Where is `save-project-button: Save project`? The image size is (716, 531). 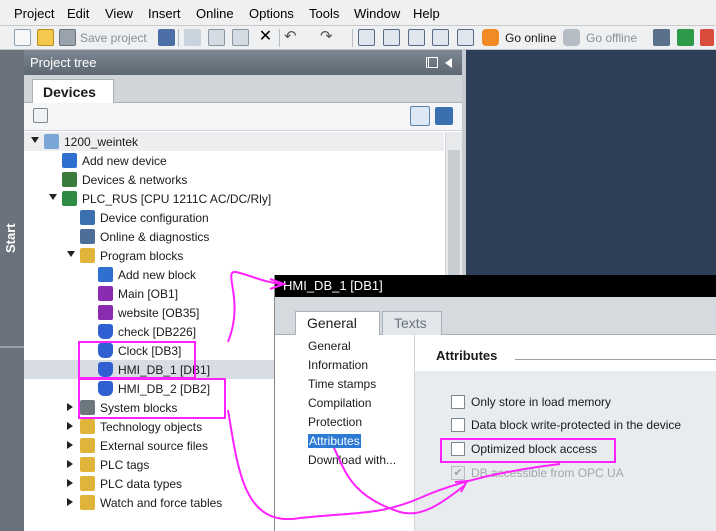 save-project-button: Save project is located at coordinates (113, 38).